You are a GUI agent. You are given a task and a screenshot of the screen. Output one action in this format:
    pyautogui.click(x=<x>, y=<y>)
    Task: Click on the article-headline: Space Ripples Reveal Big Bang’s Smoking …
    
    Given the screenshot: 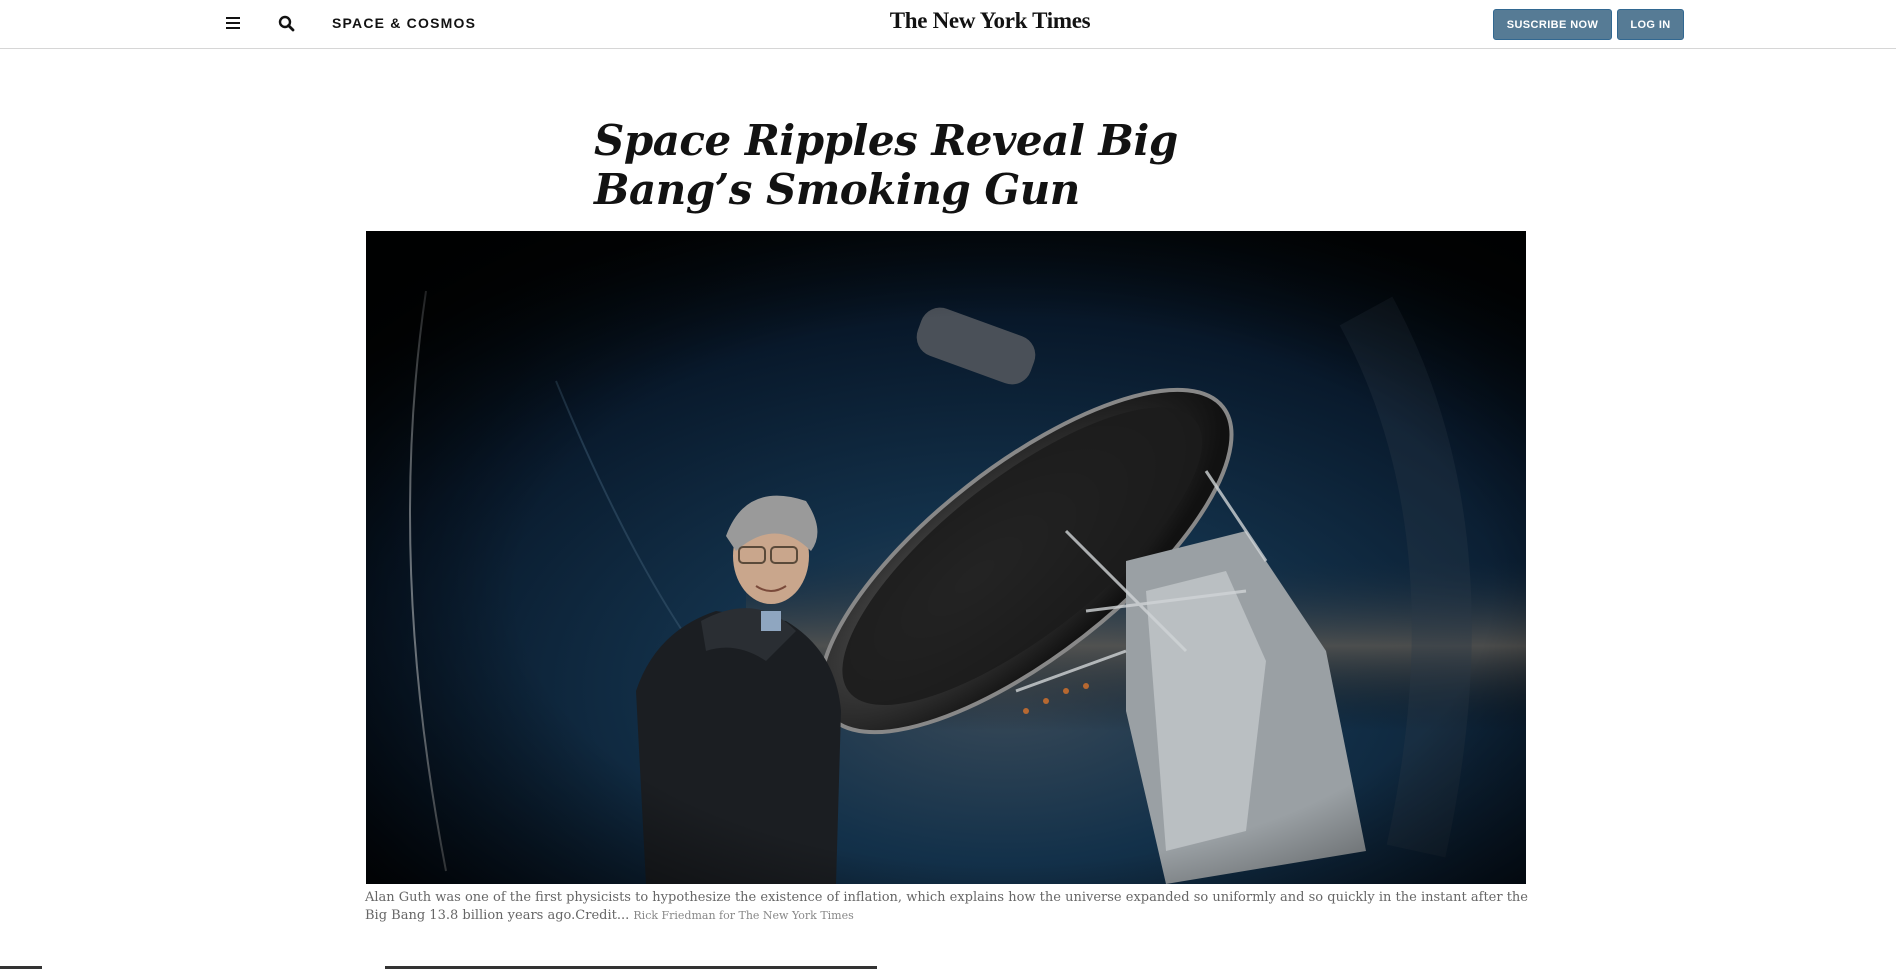 What is the action you would take?
    pyautogui.click(x=886, y=165)
    